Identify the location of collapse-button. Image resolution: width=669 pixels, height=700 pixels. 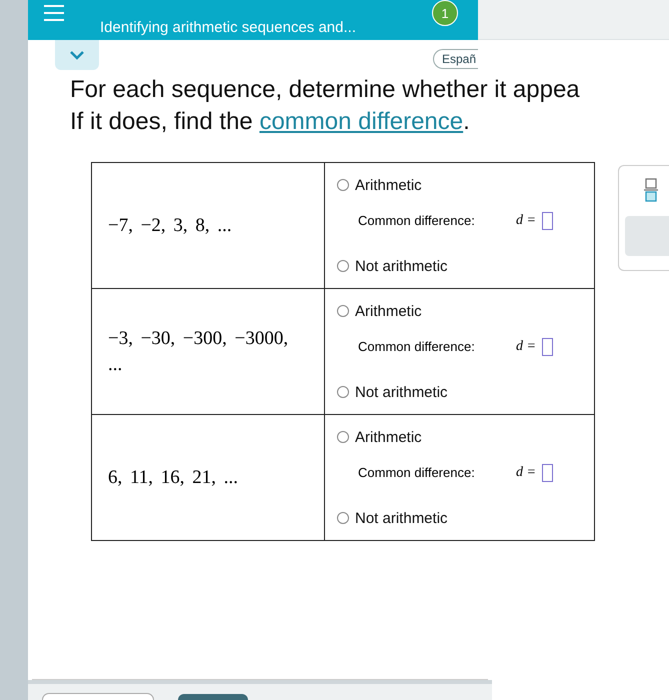
(77, 55).